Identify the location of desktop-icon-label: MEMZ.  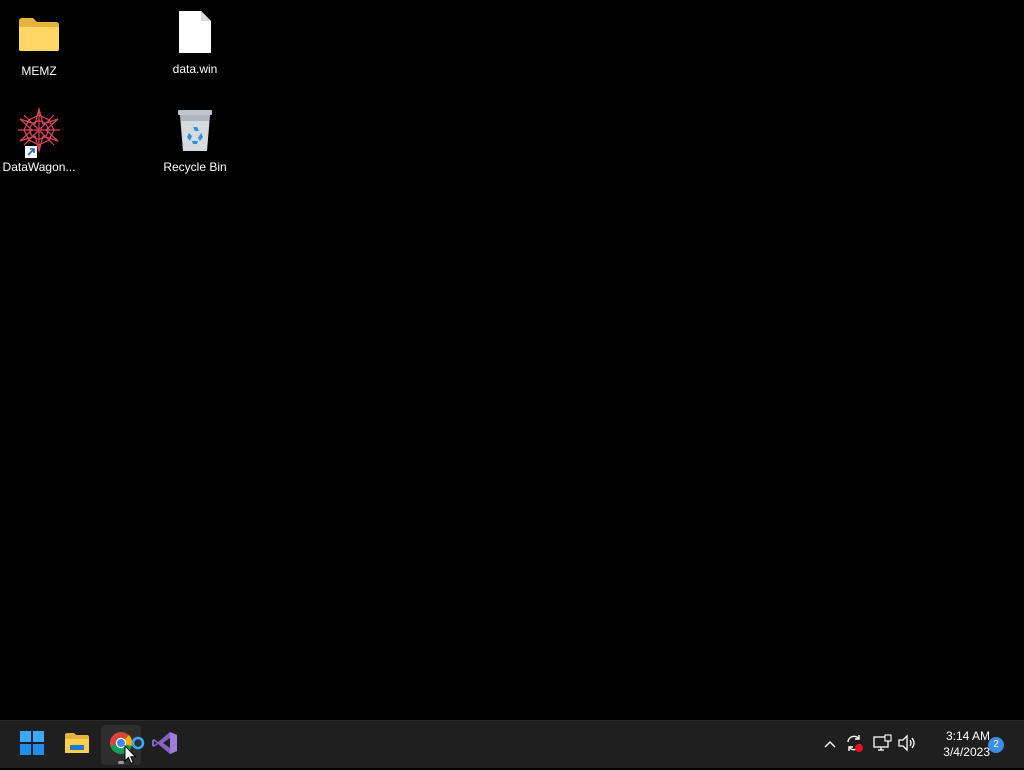
(39, 71).